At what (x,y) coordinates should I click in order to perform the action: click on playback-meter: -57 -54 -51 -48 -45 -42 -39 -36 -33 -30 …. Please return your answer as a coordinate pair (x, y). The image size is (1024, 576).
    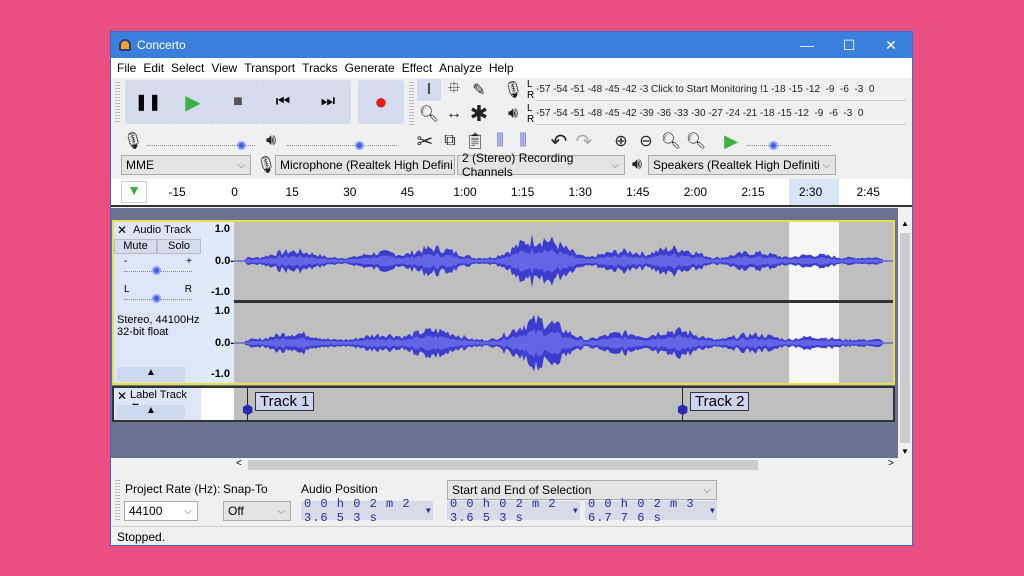
    Looking at the image, I should click on (721, 114).